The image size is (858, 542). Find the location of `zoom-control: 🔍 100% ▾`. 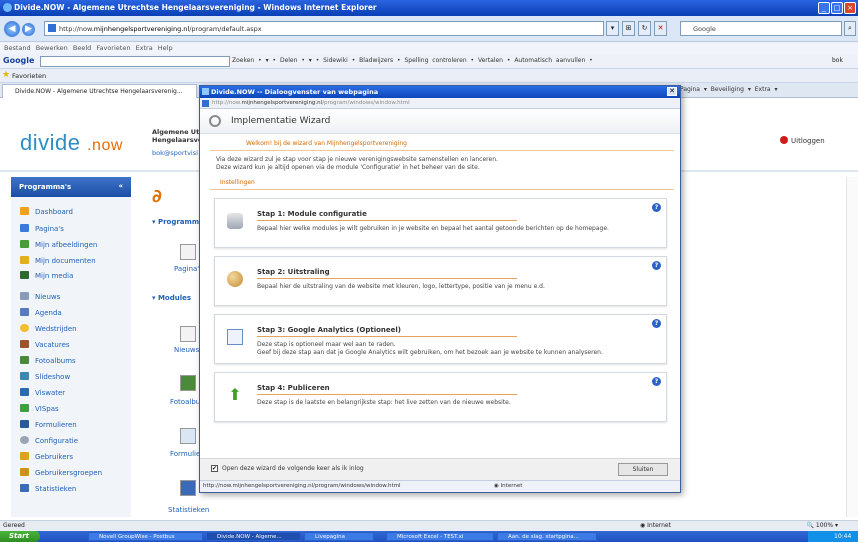

zoom-control: 🔍 100% ▾ is located at coordinates (822, 525).